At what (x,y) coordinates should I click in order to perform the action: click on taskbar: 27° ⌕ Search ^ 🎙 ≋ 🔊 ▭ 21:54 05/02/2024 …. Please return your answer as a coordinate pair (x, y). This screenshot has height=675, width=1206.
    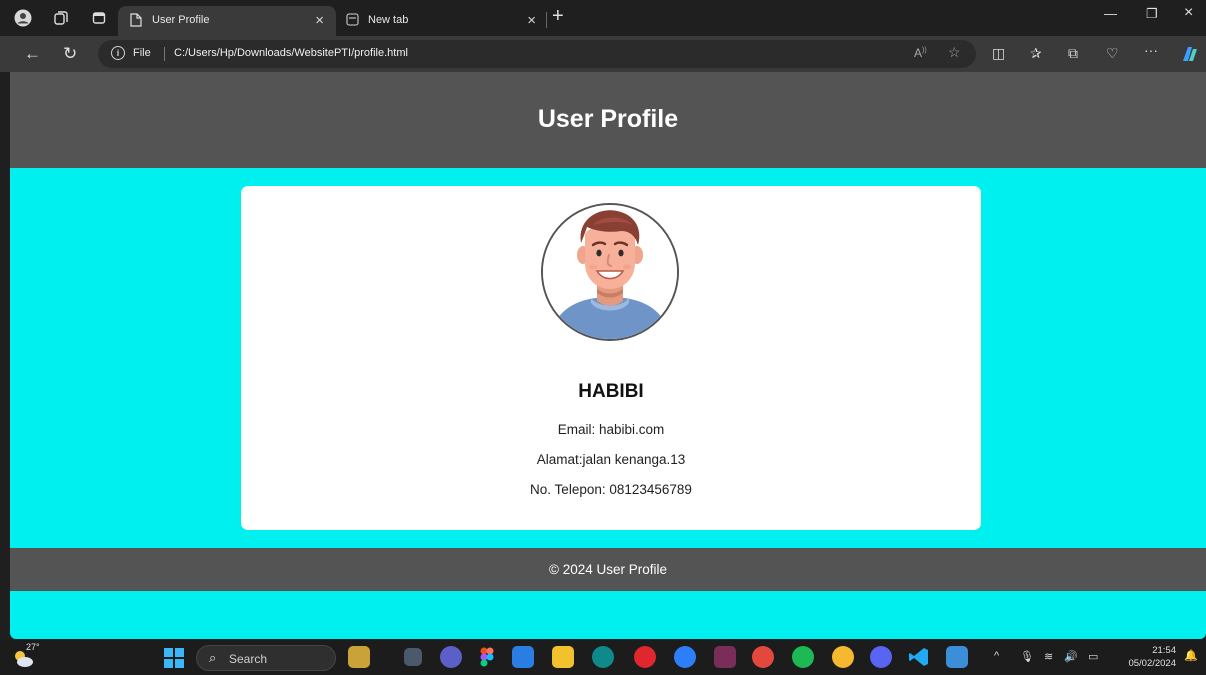
    Looking at the image, I should click on (603, 657).